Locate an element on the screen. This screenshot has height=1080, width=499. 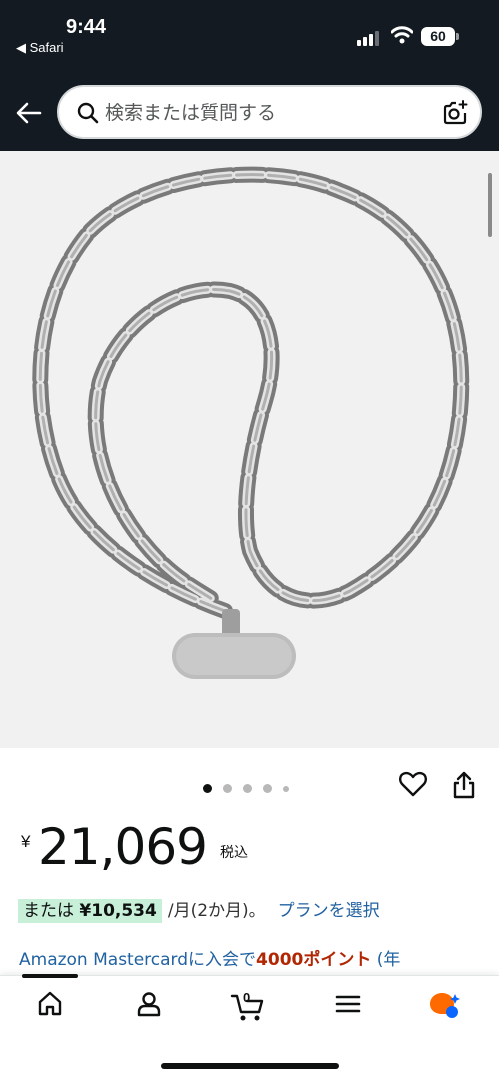
battery-icon: 60 is located at coordinates (438, 36).